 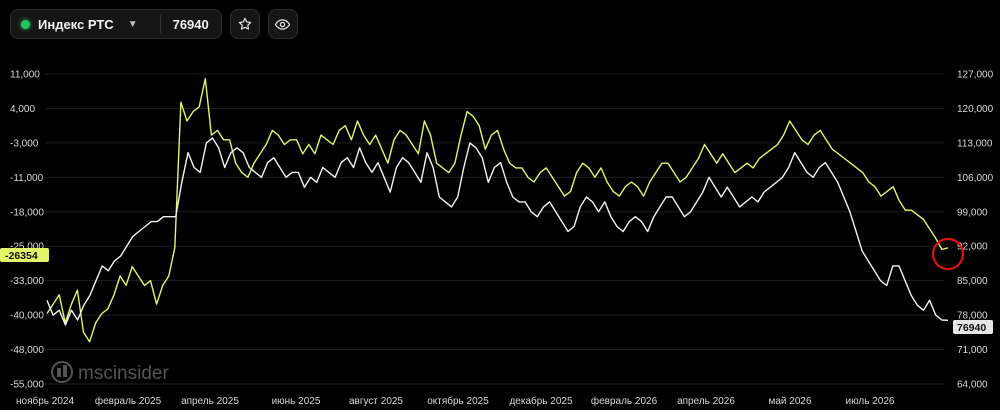 I want to click on x-tick-label: октябрь 2025, so click(x=458, y=401).